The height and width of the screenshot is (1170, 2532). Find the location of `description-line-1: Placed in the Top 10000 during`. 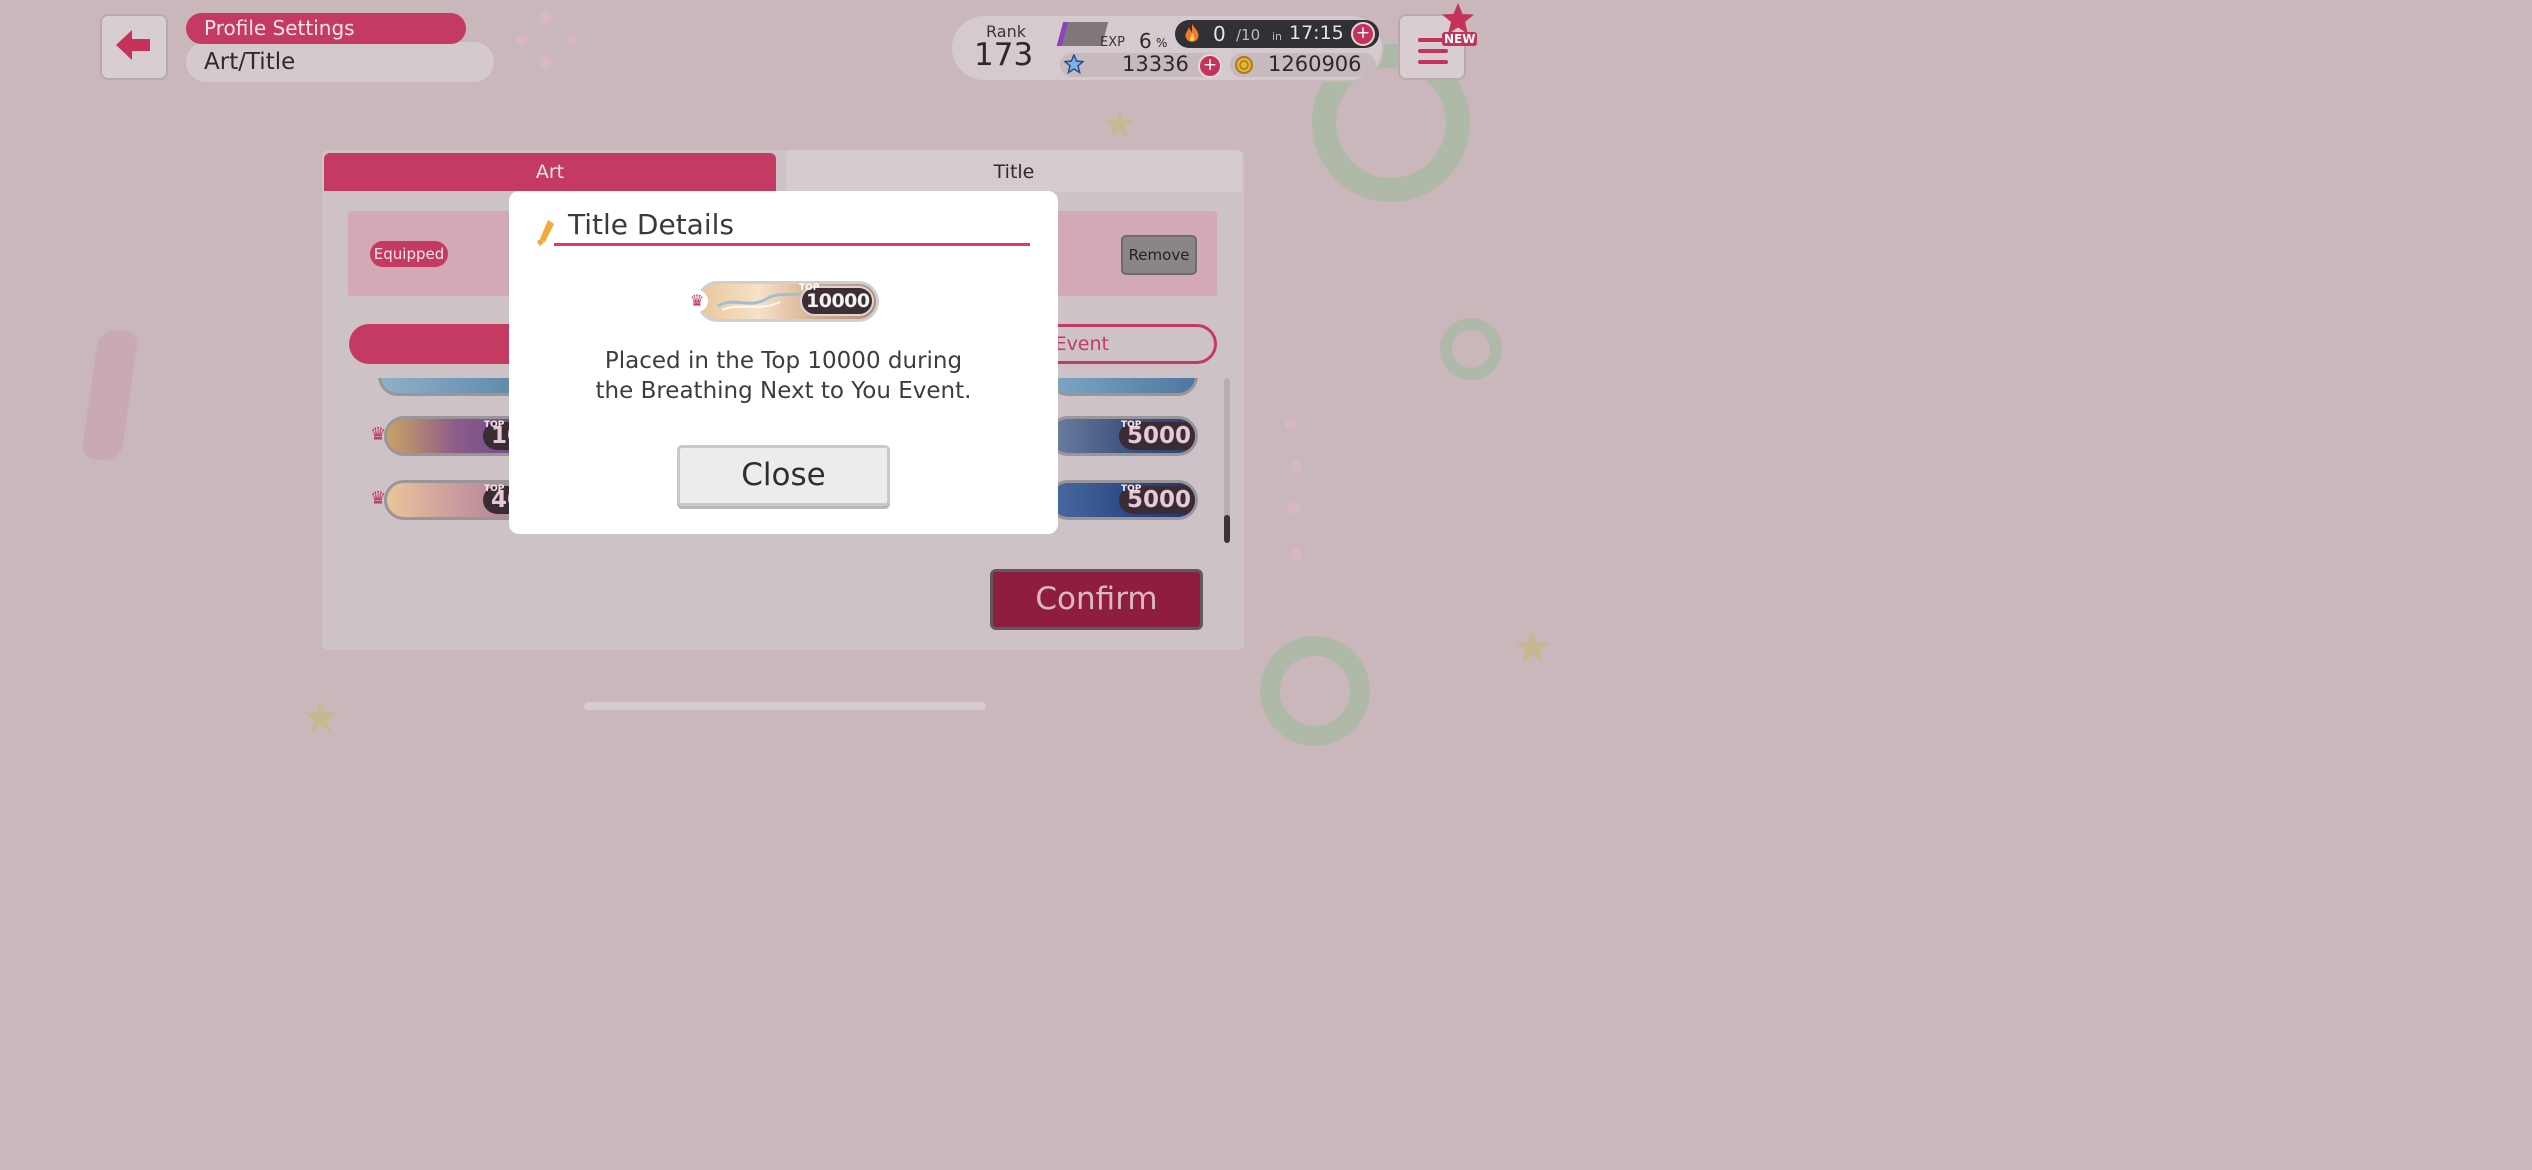

description-line-1: Placed in the Top 10000 during is located at coordinates (783, 361).